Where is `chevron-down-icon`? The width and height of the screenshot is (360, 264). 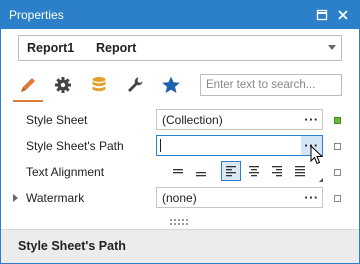 chevron-down-icon is located at coordinates (332, 47).